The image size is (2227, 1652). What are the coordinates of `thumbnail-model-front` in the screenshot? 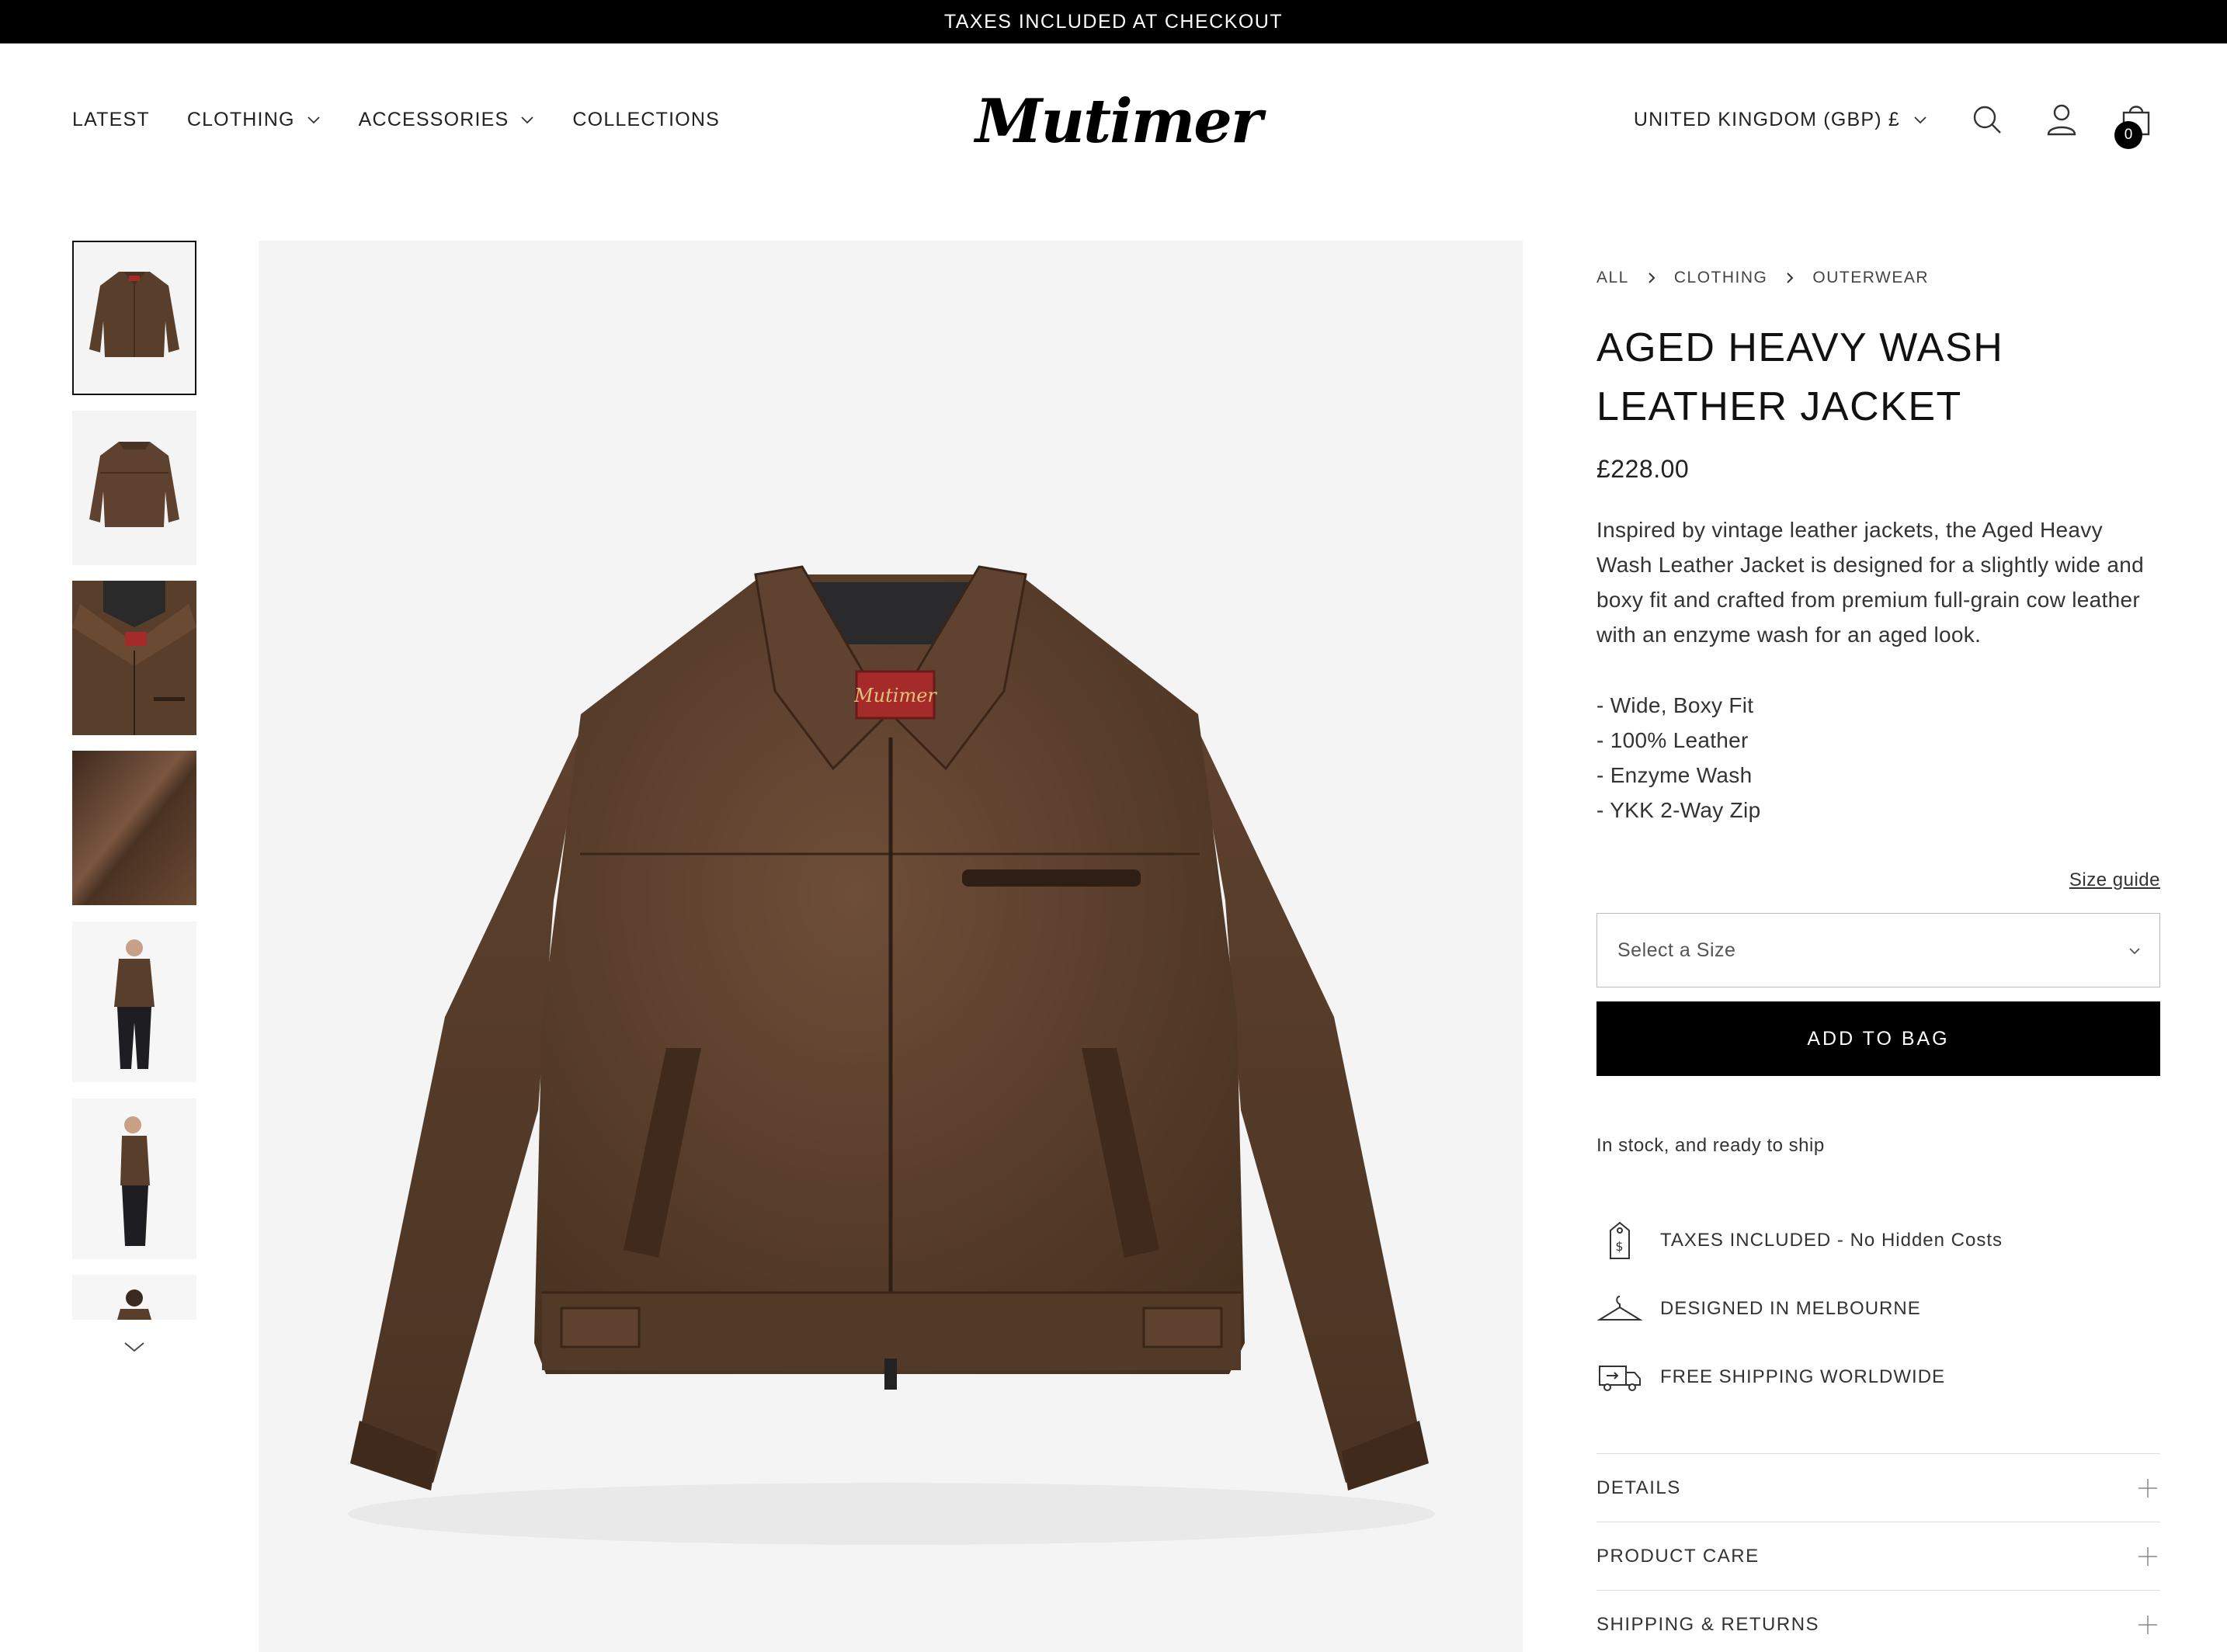 It's located at (134, 1001).